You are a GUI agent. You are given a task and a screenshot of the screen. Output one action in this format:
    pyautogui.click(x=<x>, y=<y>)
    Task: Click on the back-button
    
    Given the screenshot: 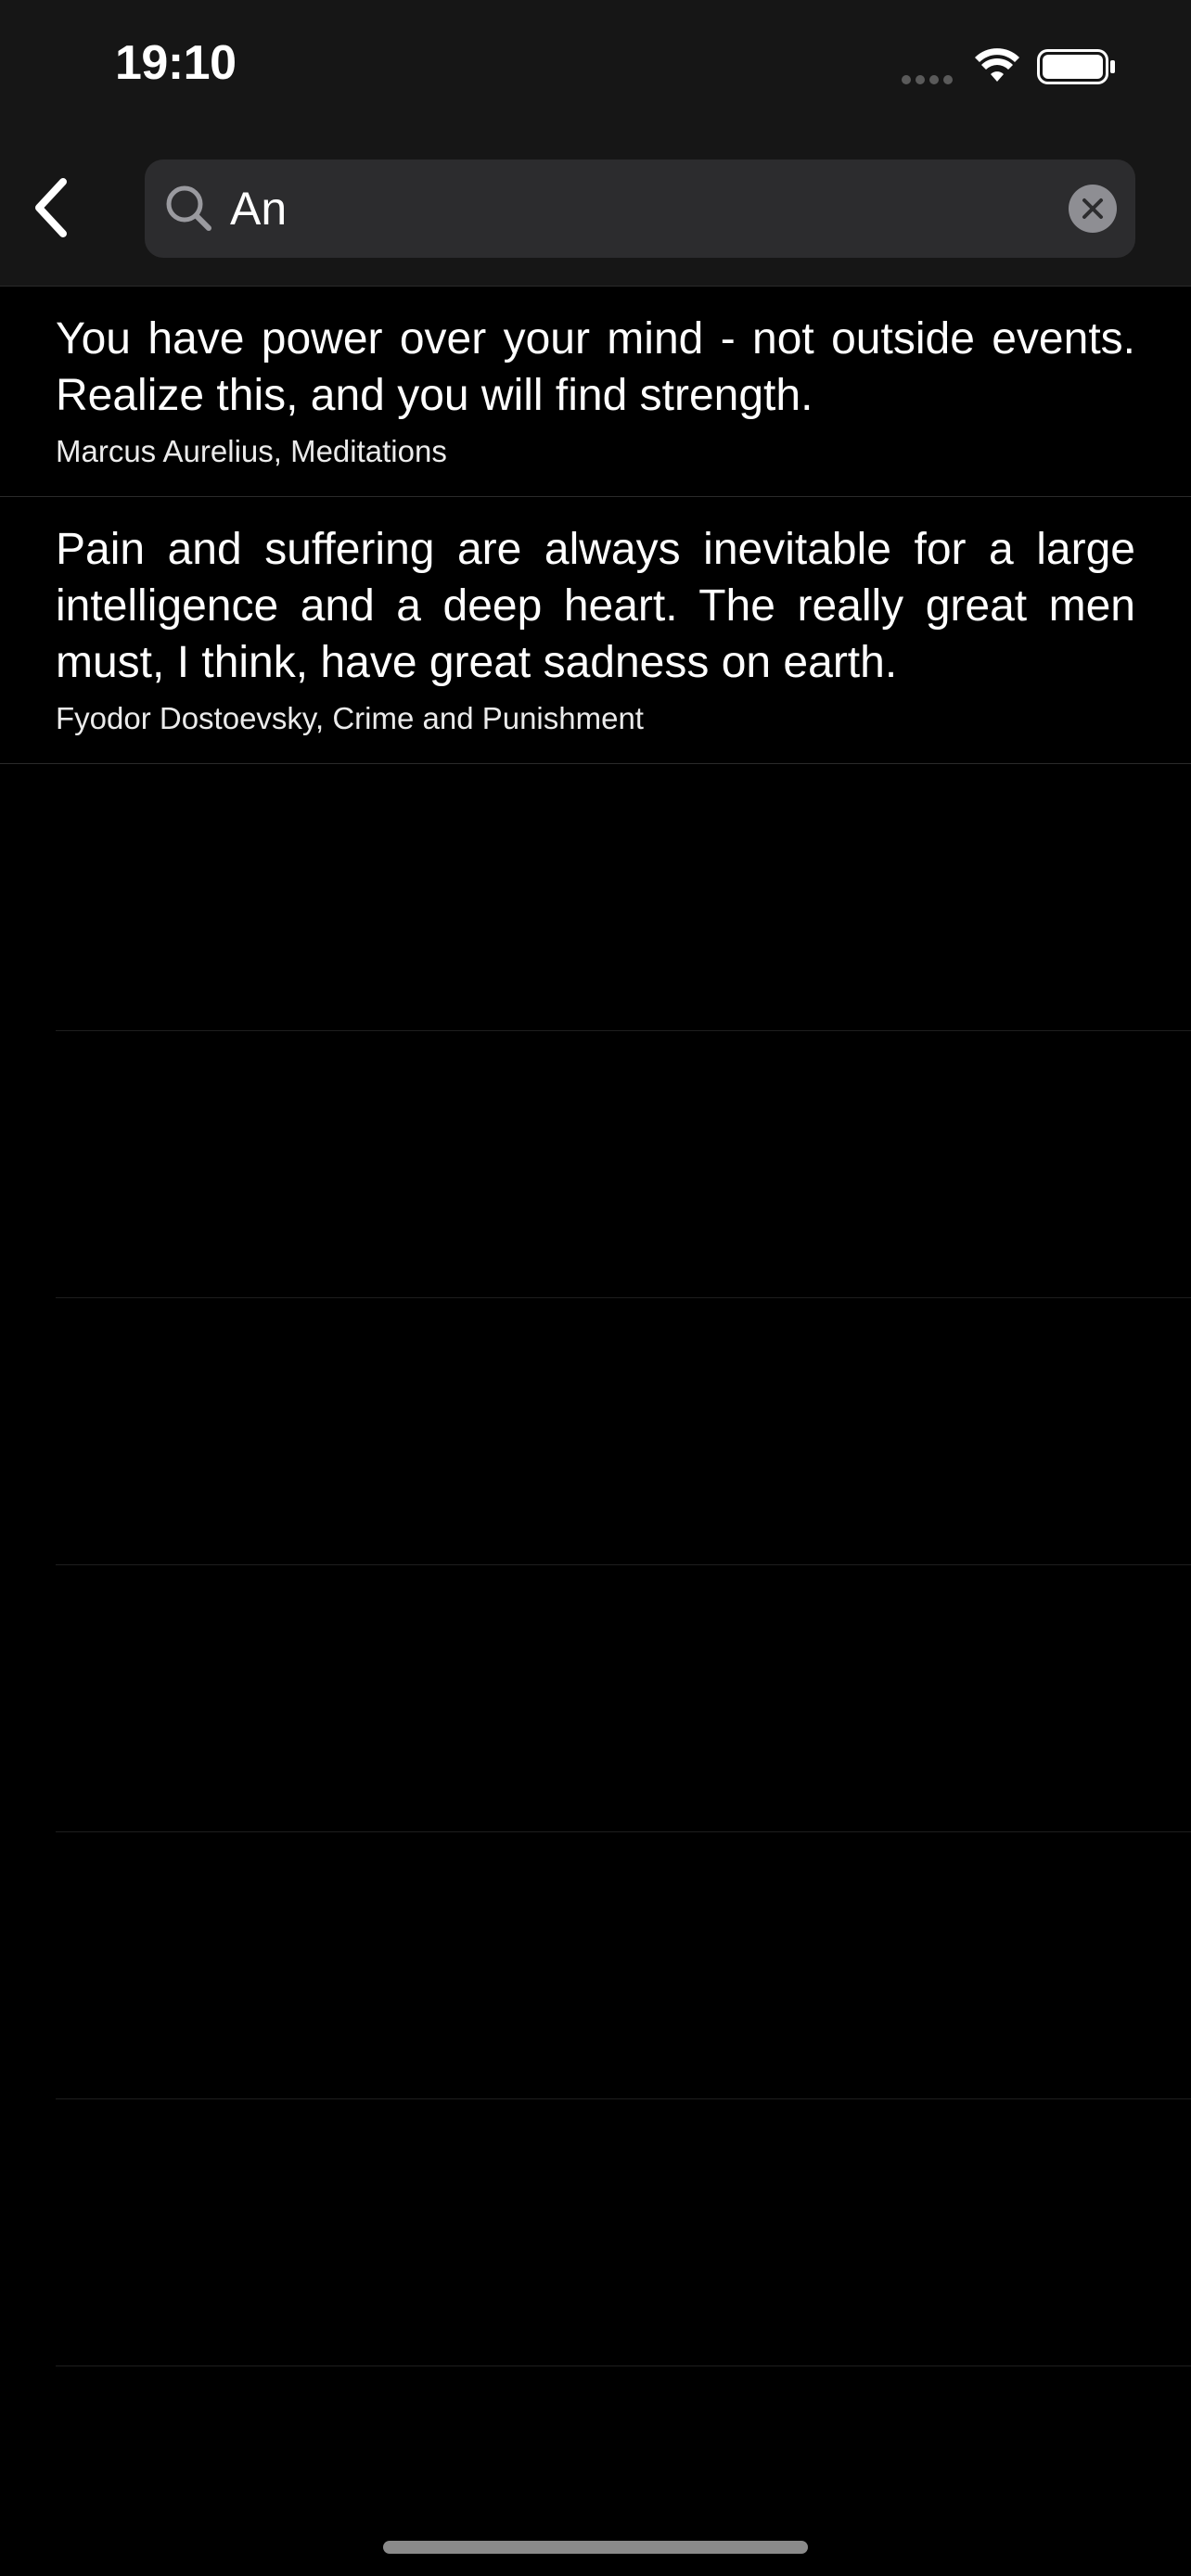 What is the action you would take?
    pyautogui.click(x=52, y=207)
    